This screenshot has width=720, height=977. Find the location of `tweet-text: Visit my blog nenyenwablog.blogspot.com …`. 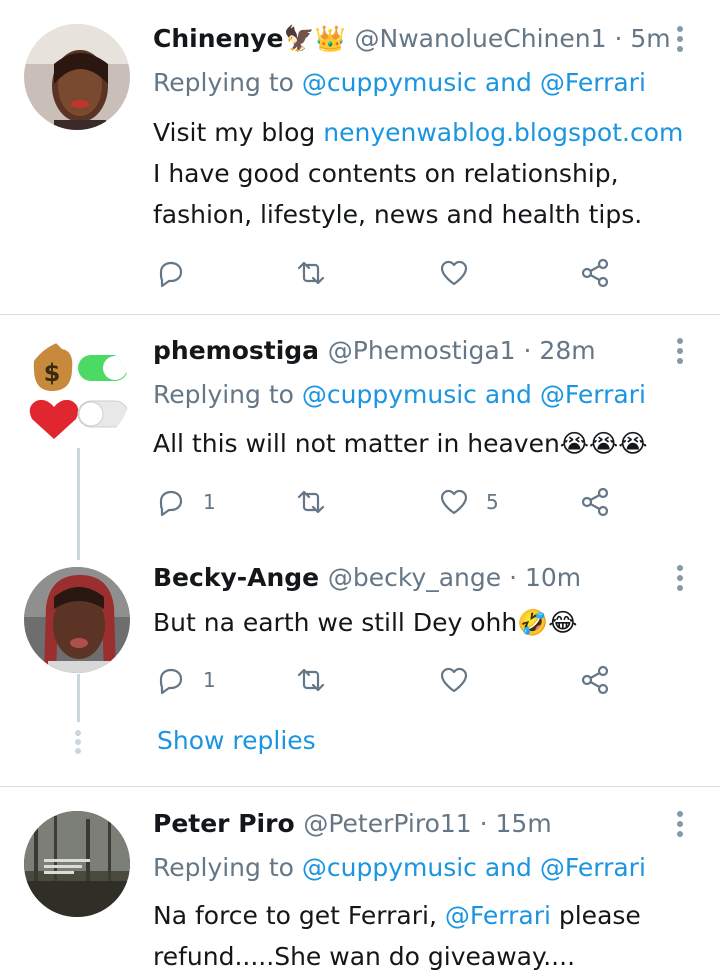

tweet-text: Visit my blog nenyenwablog.blogspot.com … is located at coordinates (418, 173).